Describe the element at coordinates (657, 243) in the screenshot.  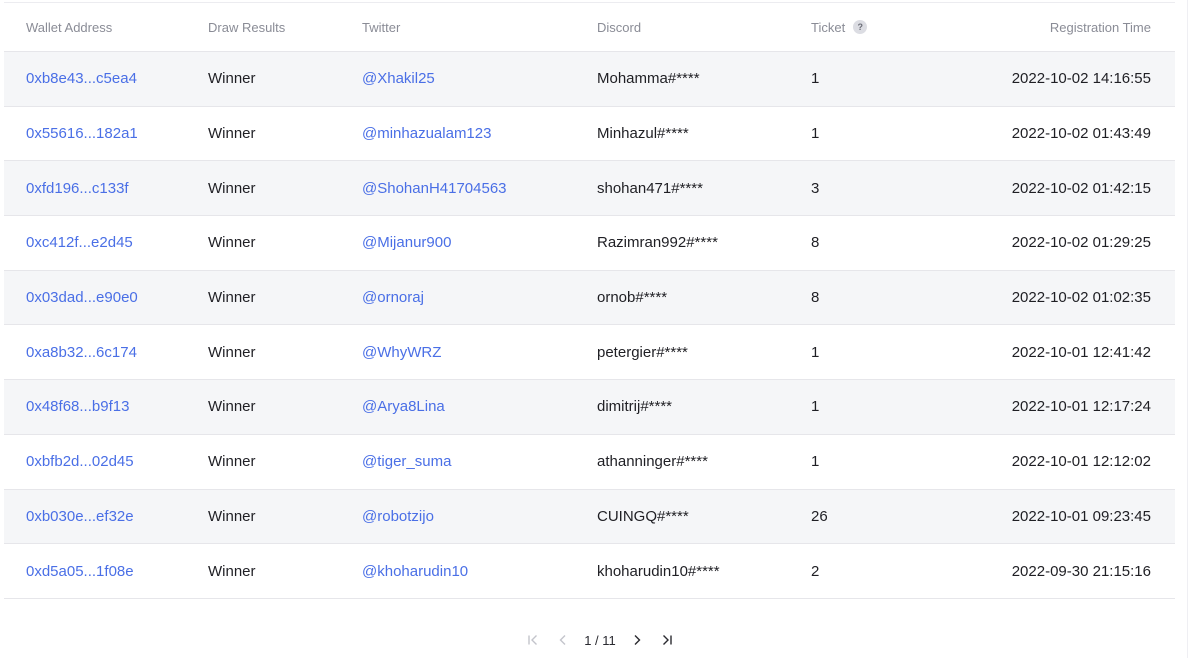
I see `discord-name: Razimran992#****` at that location.